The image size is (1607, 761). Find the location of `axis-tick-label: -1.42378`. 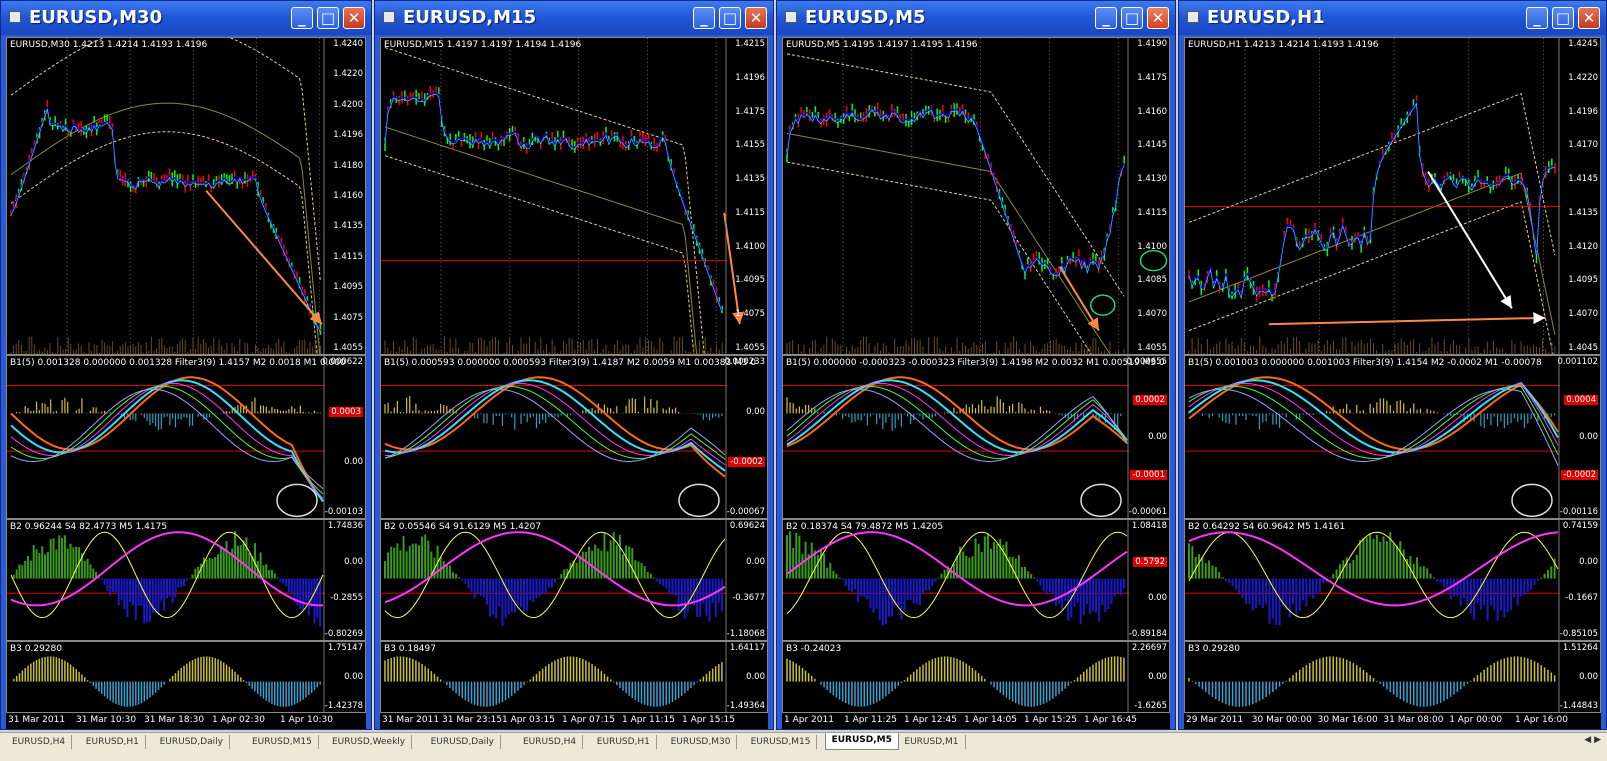

axis-tick-label: -1.42378 is located at coordinates (343, 706).